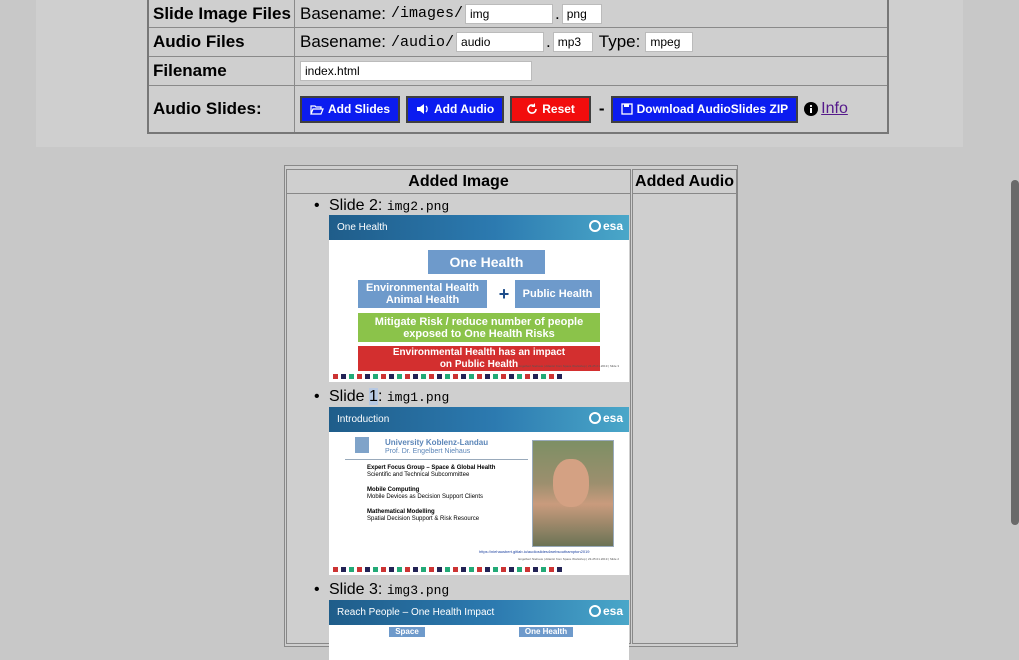 The width and height of the screenshot is (1019, 660). What do you see at coordinates (362, 445) in the screenshot?
I see `university-logo` at bounding box center [362, 445].